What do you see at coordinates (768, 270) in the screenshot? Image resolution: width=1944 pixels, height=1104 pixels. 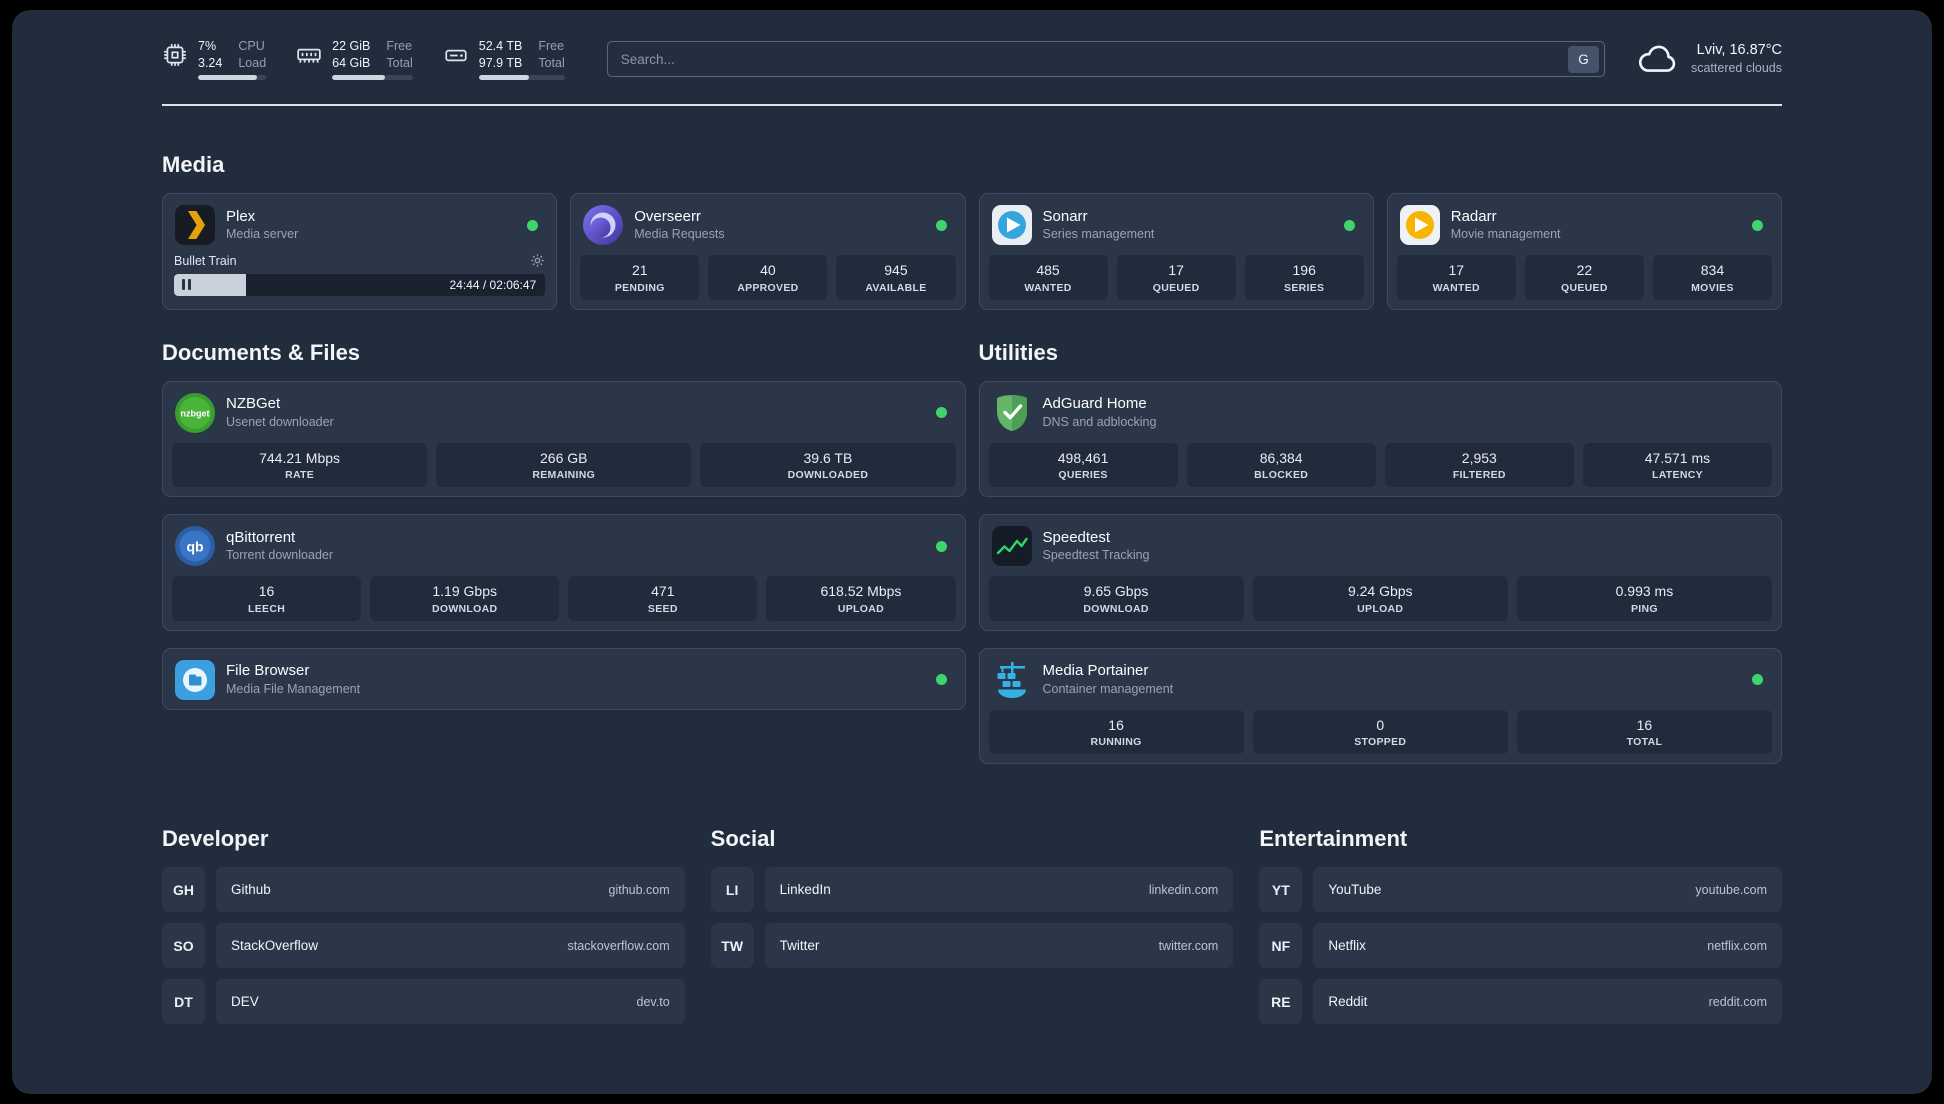 I see `stat-value: 40` at bounding box center [768, 270].